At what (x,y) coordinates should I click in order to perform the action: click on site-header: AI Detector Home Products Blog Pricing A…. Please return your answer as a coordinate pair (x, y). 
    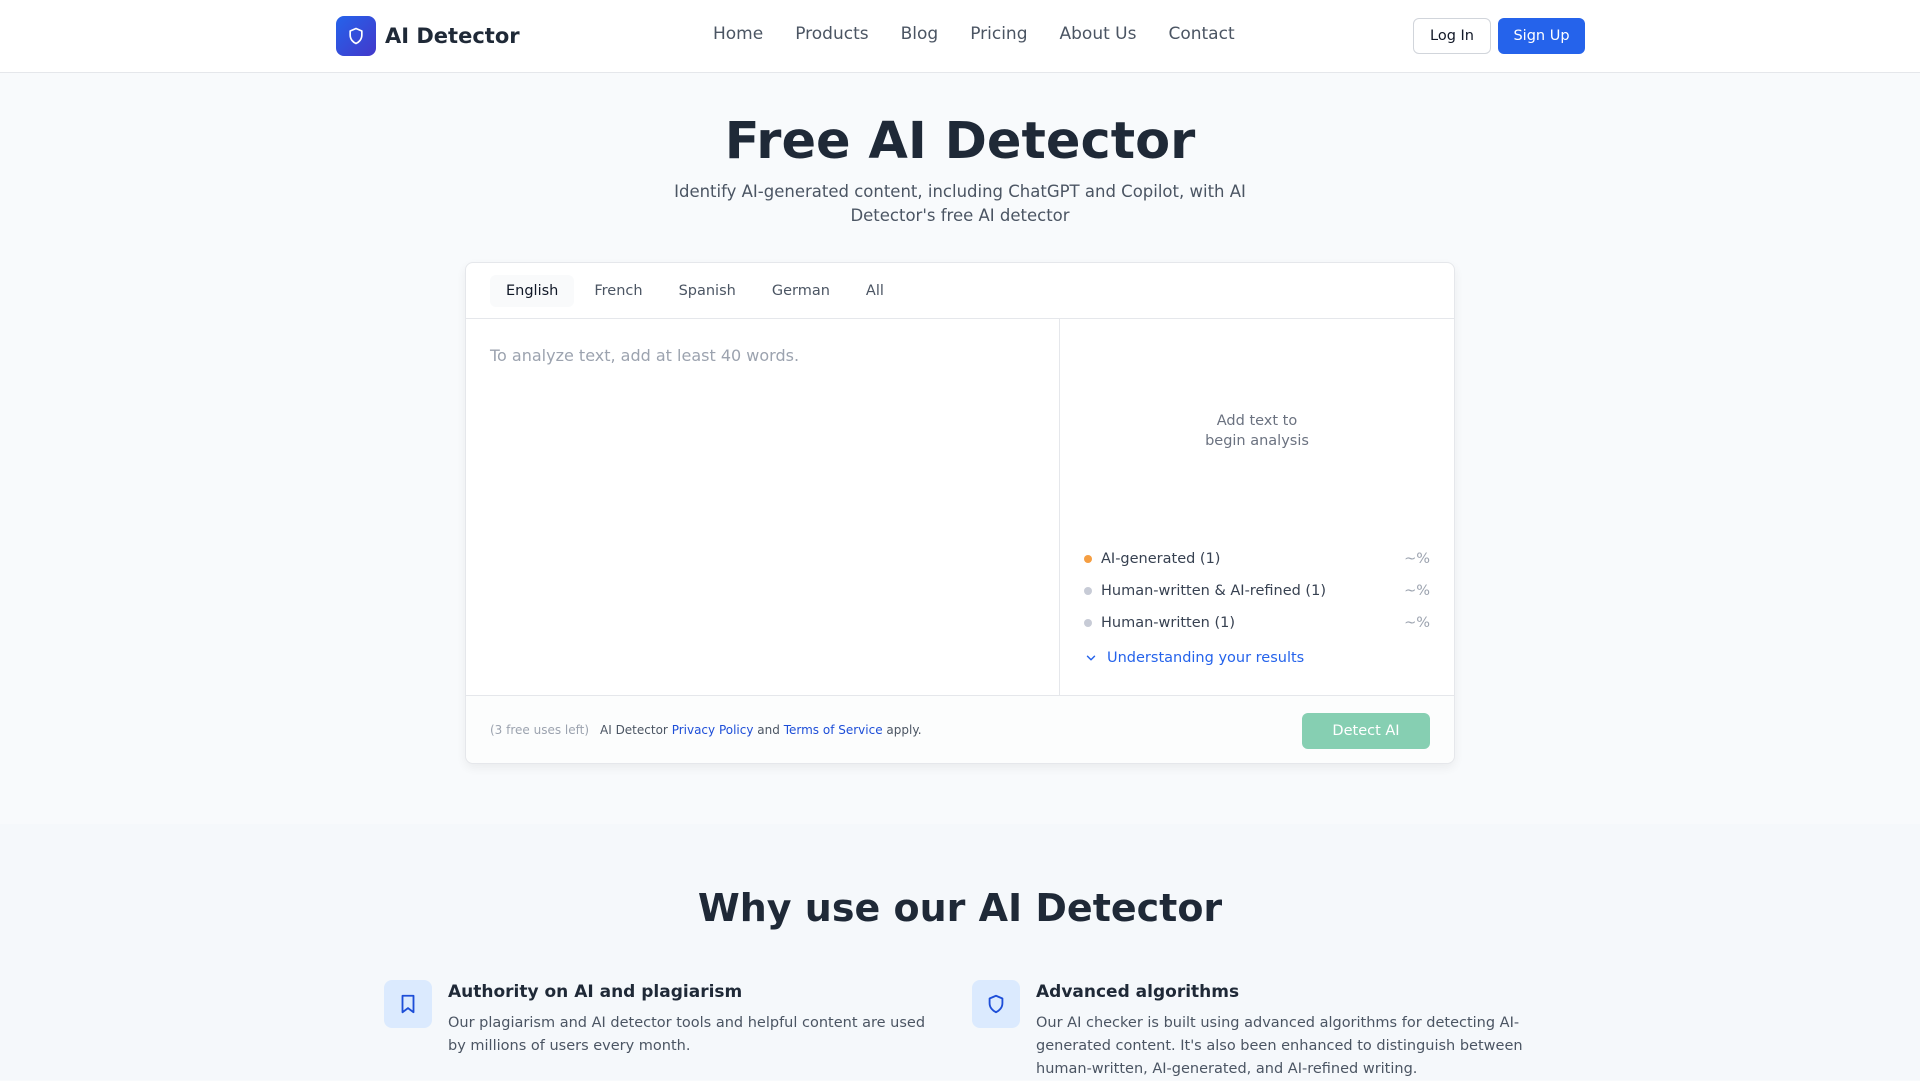
    Looking at the image, I should click on (960, 36).